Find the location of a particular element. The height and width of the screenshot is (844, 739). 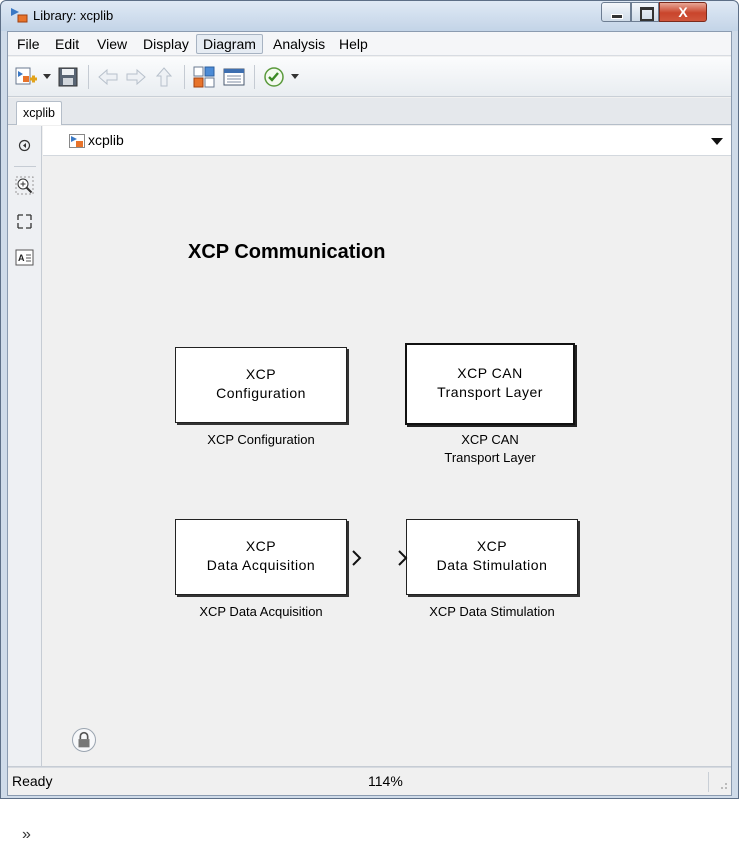

zoom-in-icon is located at coordinates (24, 185).